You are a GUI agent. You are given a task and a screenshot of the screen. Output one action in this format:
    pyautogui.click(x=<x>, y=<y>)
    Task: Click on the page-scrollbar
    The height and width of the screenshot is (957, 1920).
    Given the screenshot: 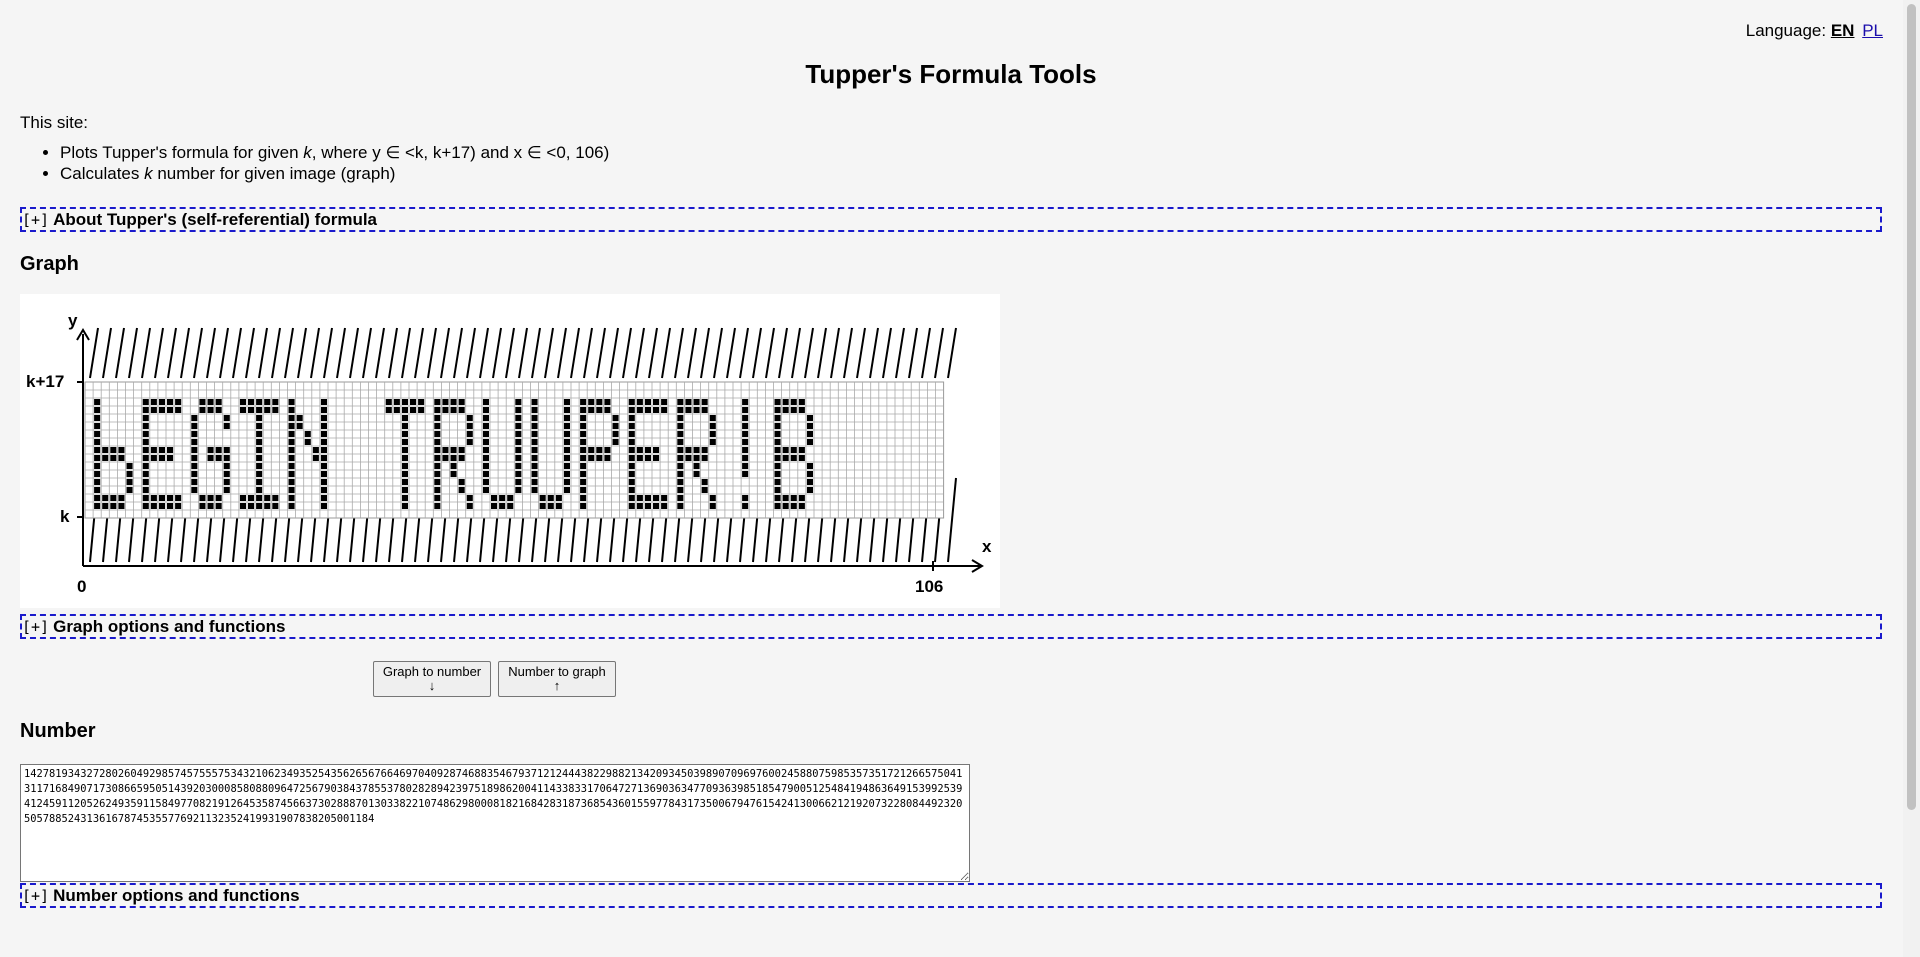 What is the action you would take?
    pyautogui.click(x=1911, y=478)
    